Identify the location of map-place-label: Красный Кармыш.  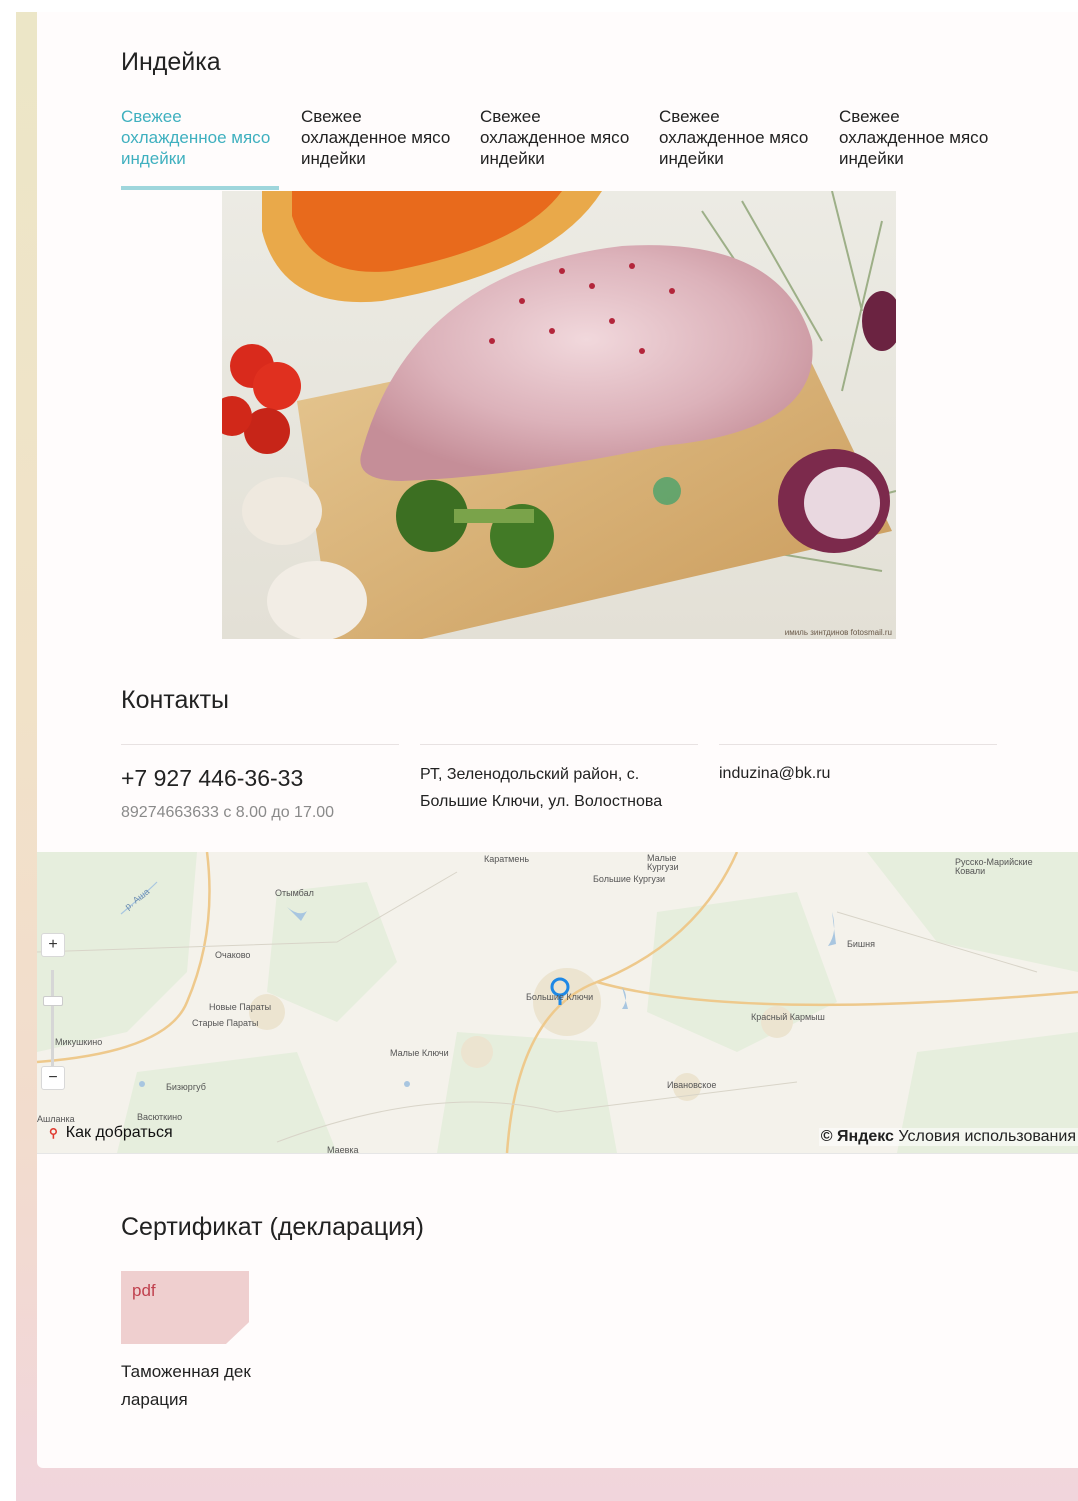
(788, 1017).